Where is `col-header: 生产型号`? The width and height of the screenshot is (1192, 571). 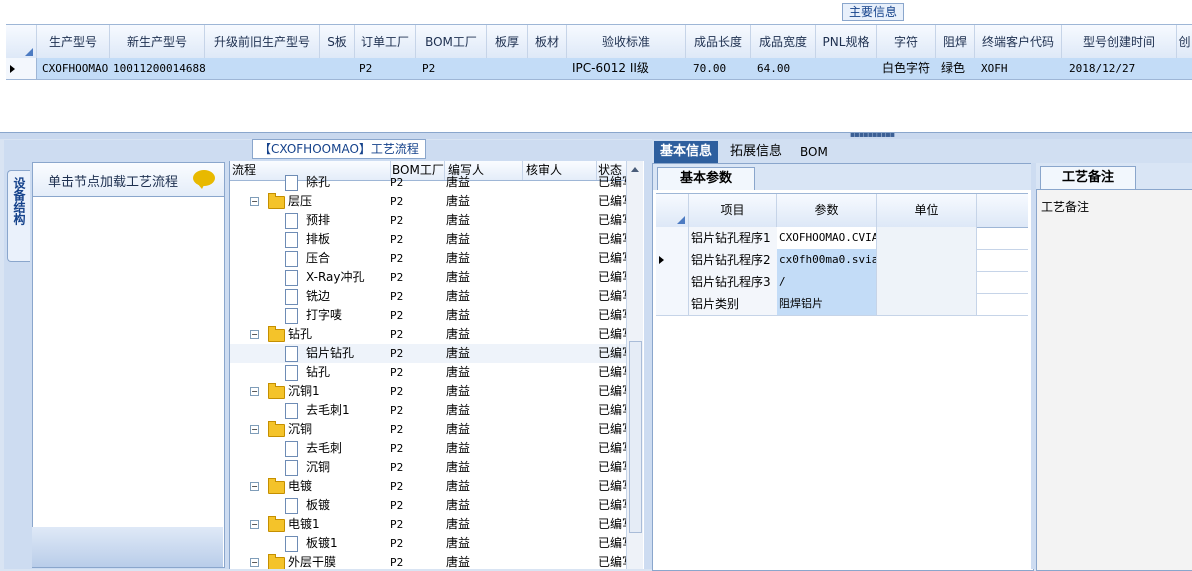 col-header: 生产型号 is located at coordinates (73, 42).